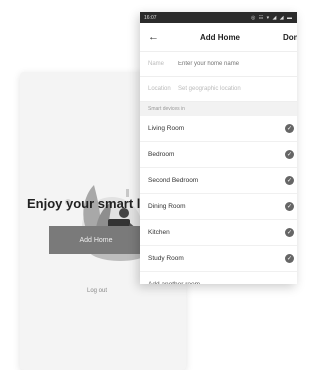 This screenshot has width=320, height=370. Describe the element at coordinates (150, 17) in the screenshot. I see `status-time: 16:07` at that location.